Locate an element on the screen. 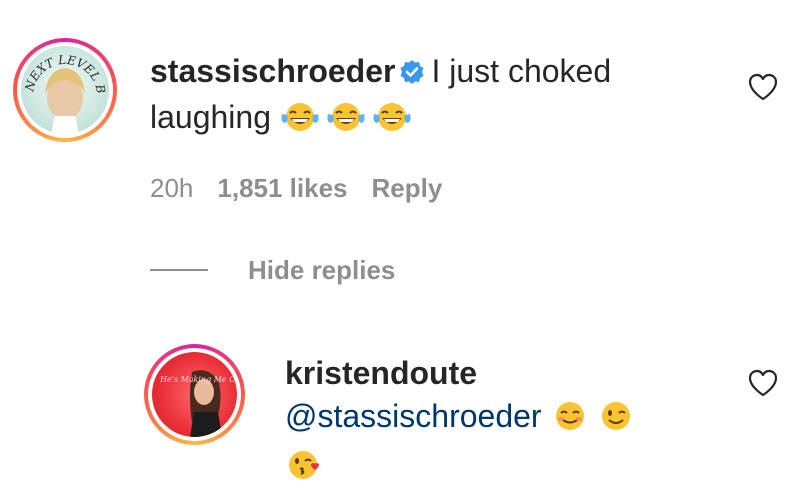  comment-body: stassischroeder I just choked laughing is located at coordinates (440, 97).